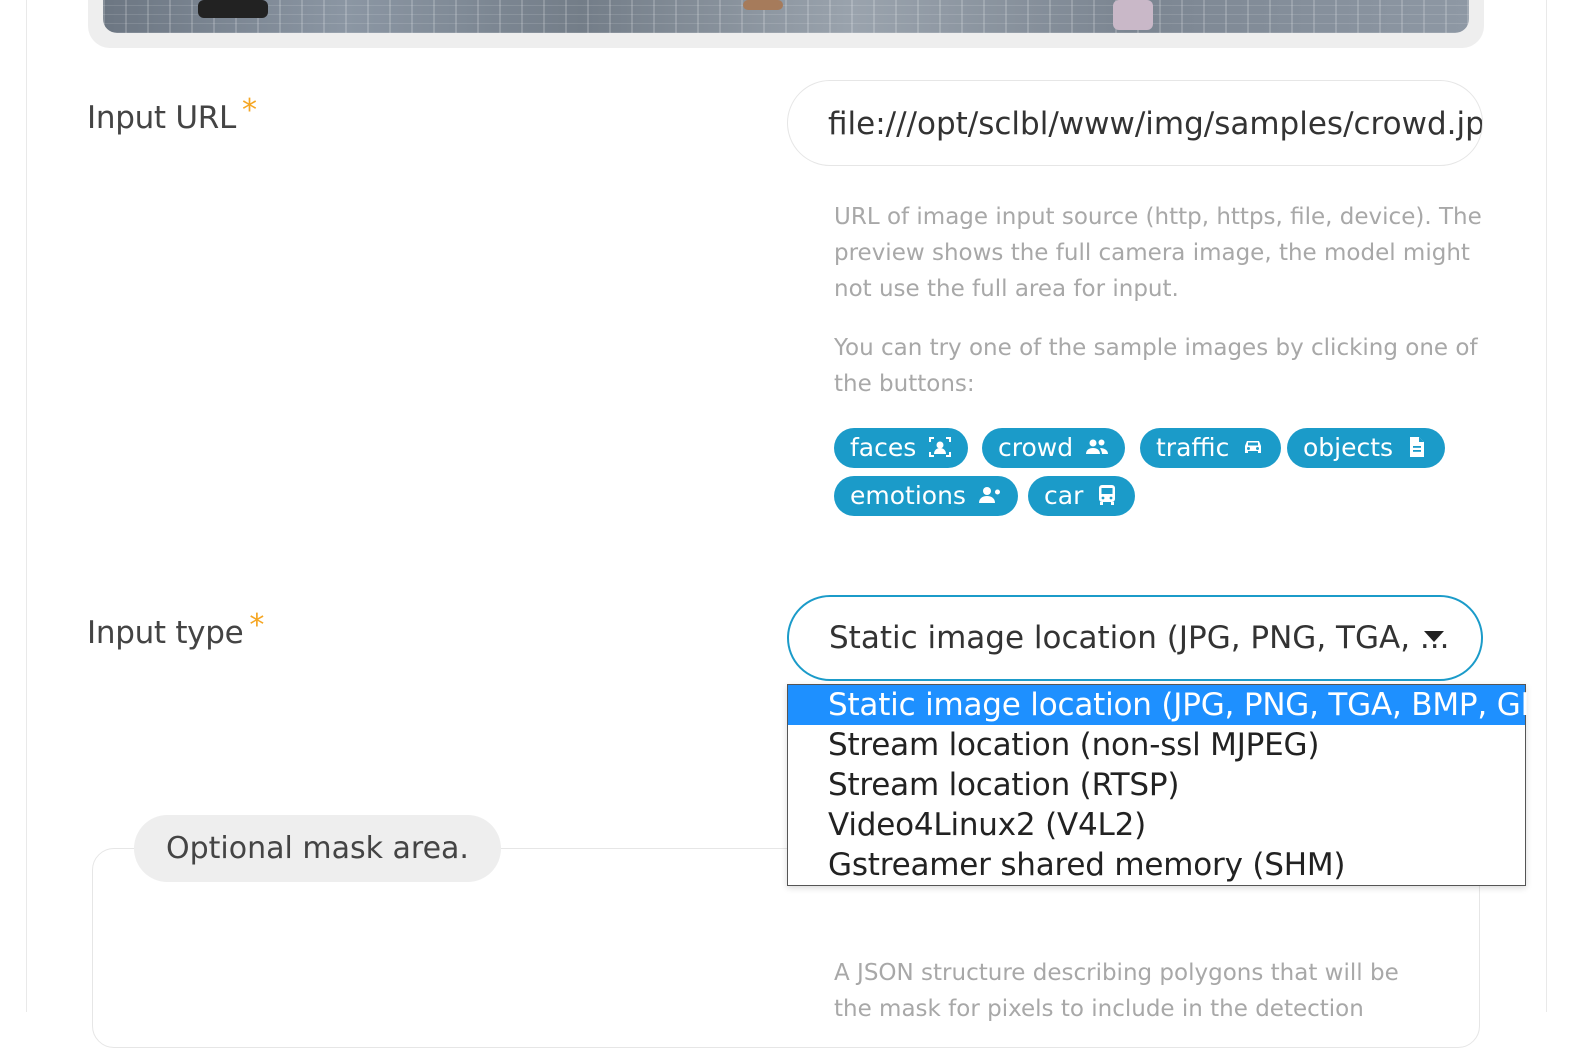 The height and width of the screenshot is (1048, 1584). What do you see at coordinates (165, 633) in the screenshot?
I see `input-type-label-text: Input type` at bounding box center [165, 633].